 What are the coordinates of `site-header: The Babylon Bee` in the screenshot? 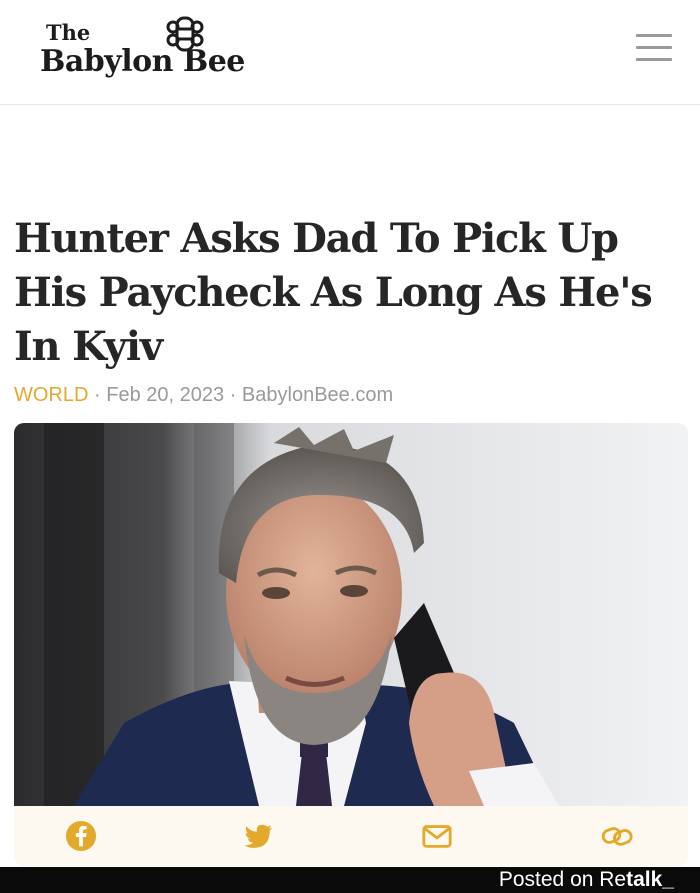 It's located at (350, 52).